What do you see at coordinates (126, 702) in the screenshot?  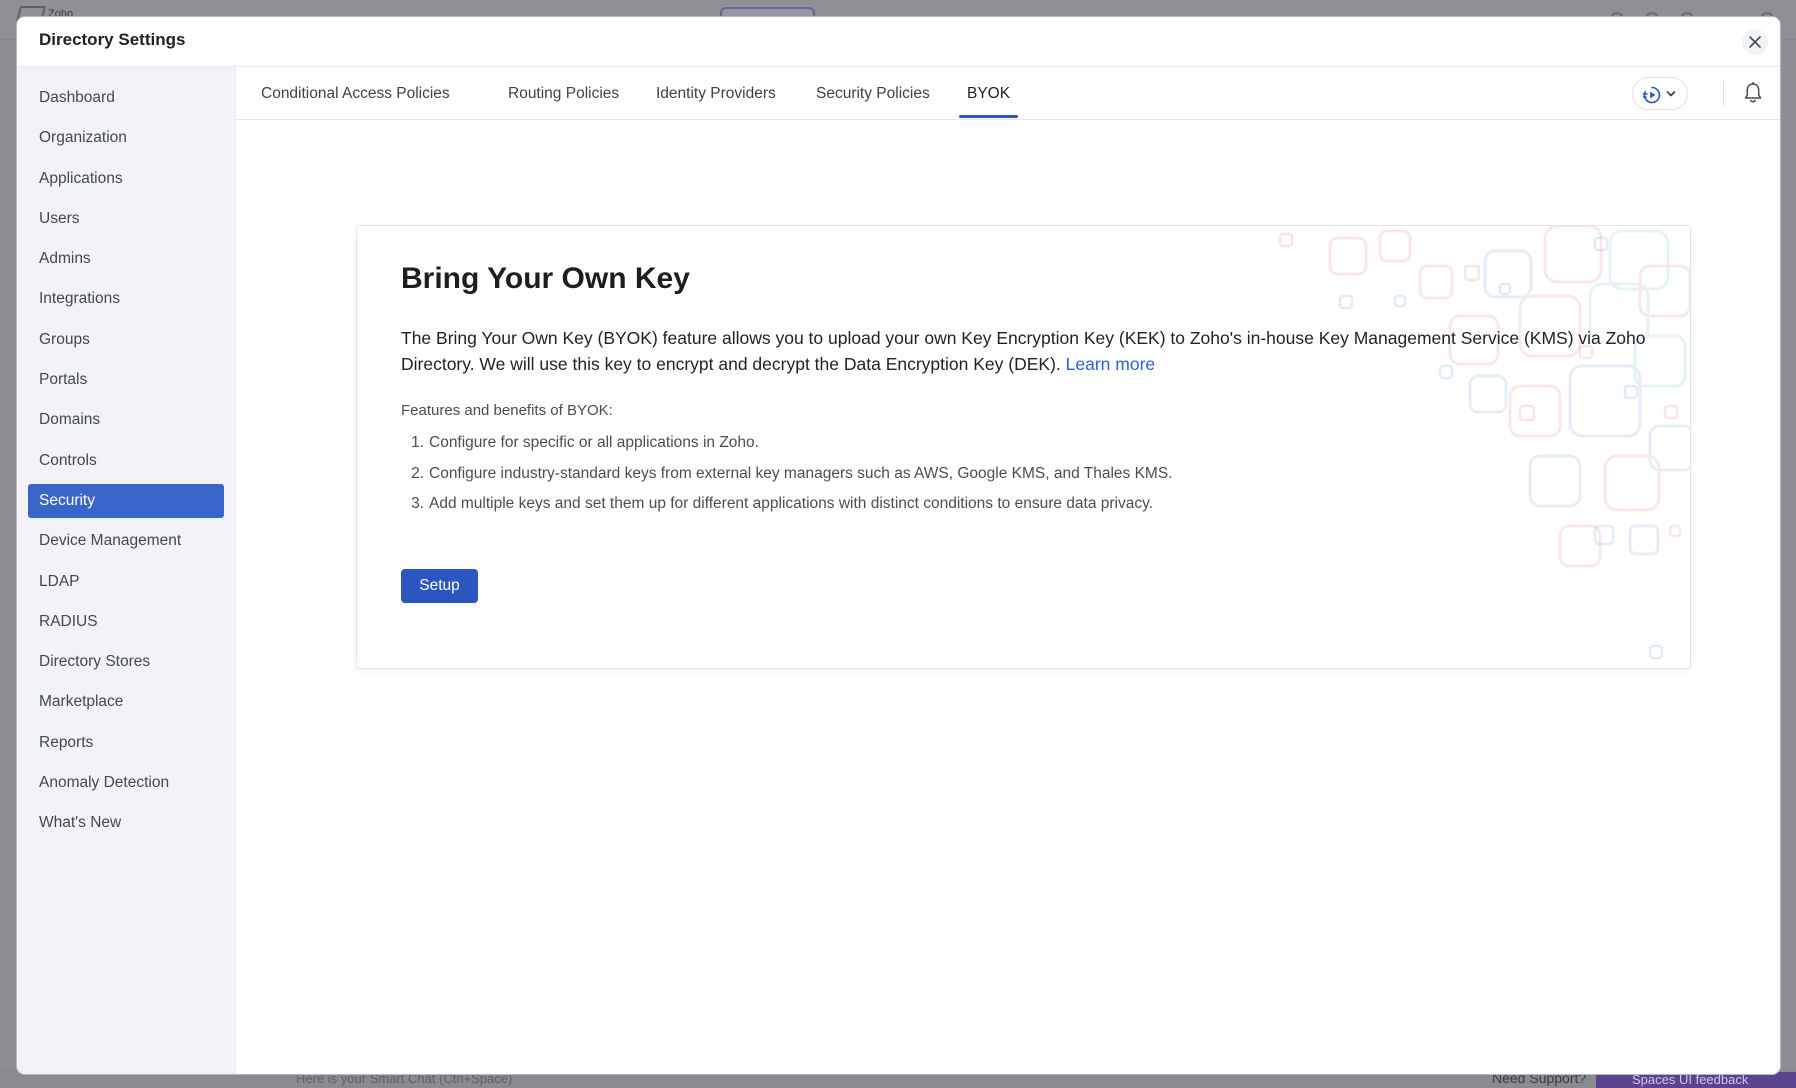 I see `sidebar-item-marketplace: Marketplace` at bounding box center [126, 702].